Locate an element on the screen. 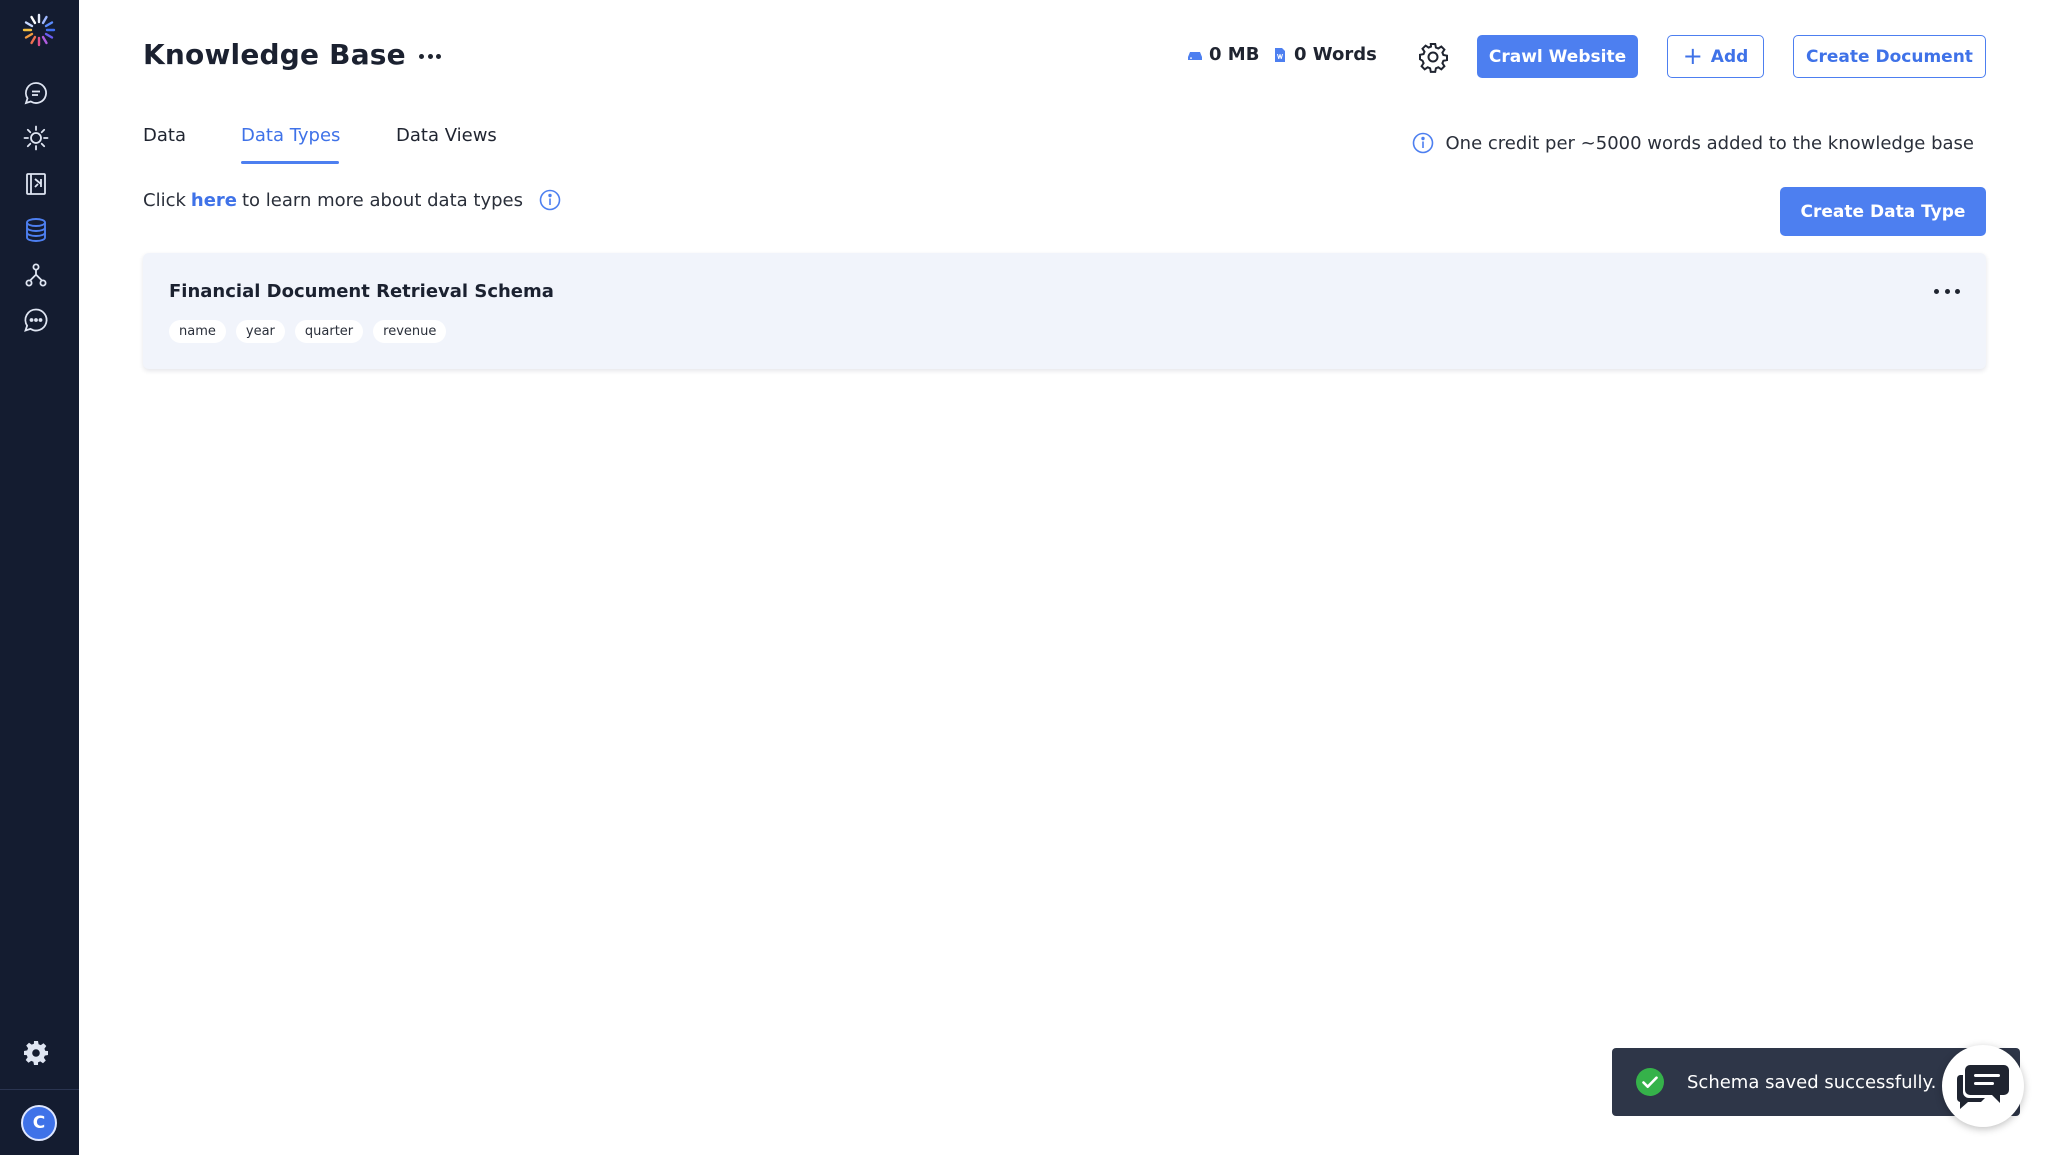  create-document-label: Create Document is located at coordinates (1889, 56).